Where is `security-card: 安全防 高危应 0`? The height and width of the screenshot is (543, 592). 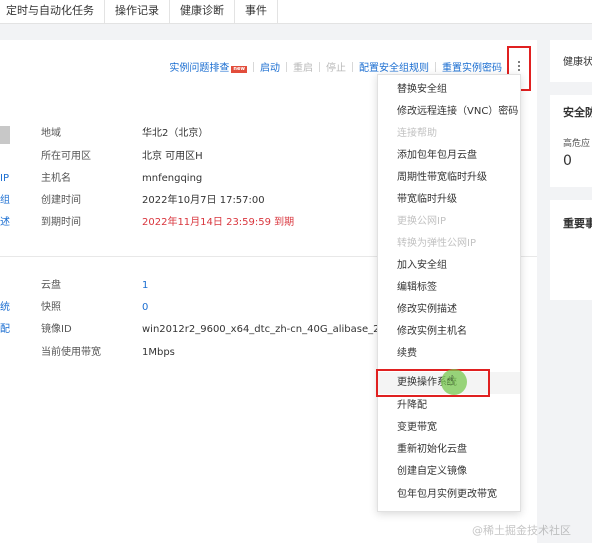
security-card: 安全防 高危应 0 is located at coordinates (571, 141).